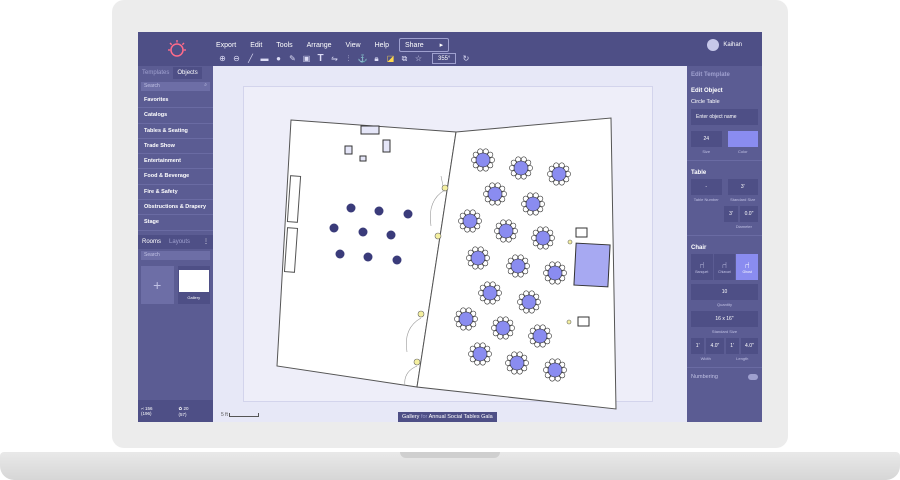  Describe the element at coordinates (715, 346) in the screenshot. I see `width-in-input: 4.0"` at that location.